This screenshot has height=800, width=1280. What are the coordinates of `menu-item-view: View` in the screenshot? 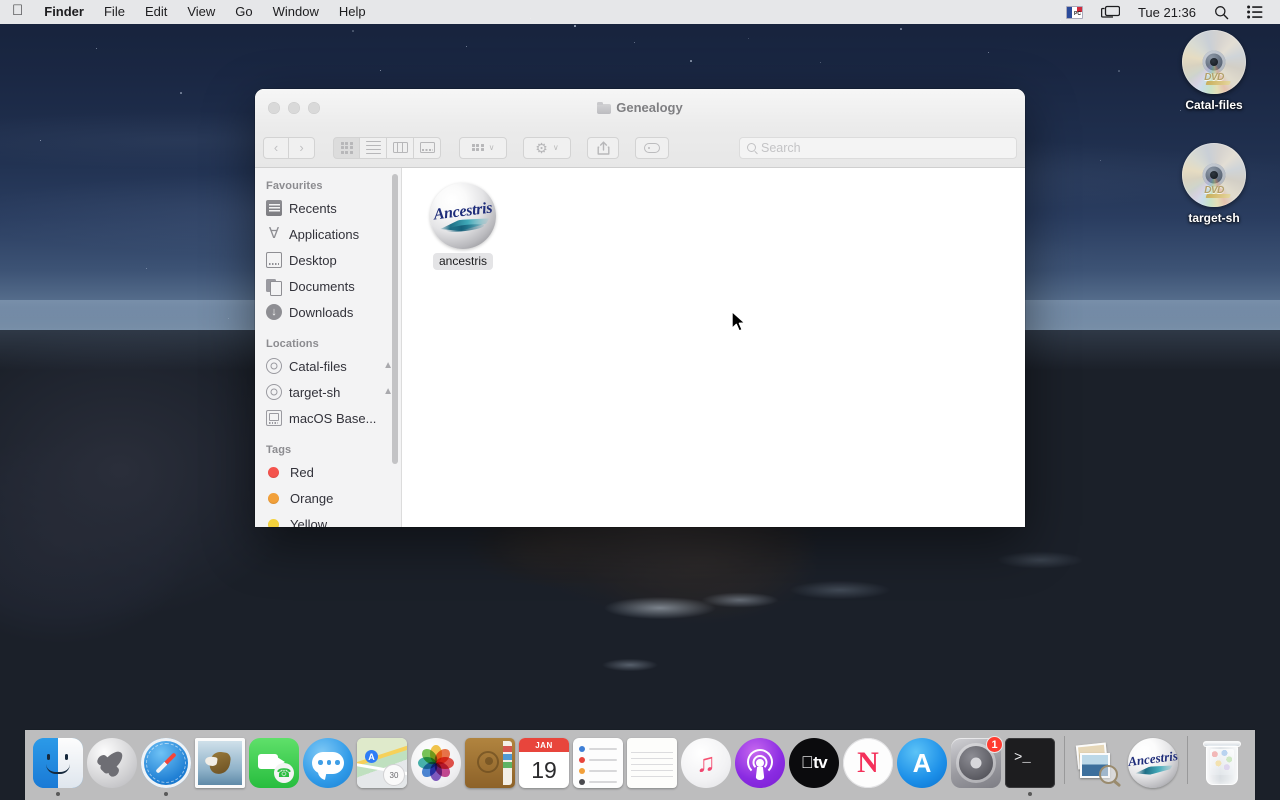 It's located at (201, 12).